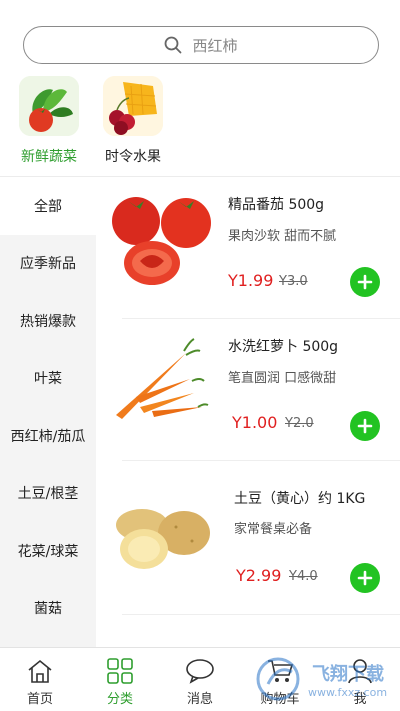 This screenshot has width=400, height=711. Describe the element at coordinates (120, 671) in the screenshot. I see `category-grid-icon` at that location.